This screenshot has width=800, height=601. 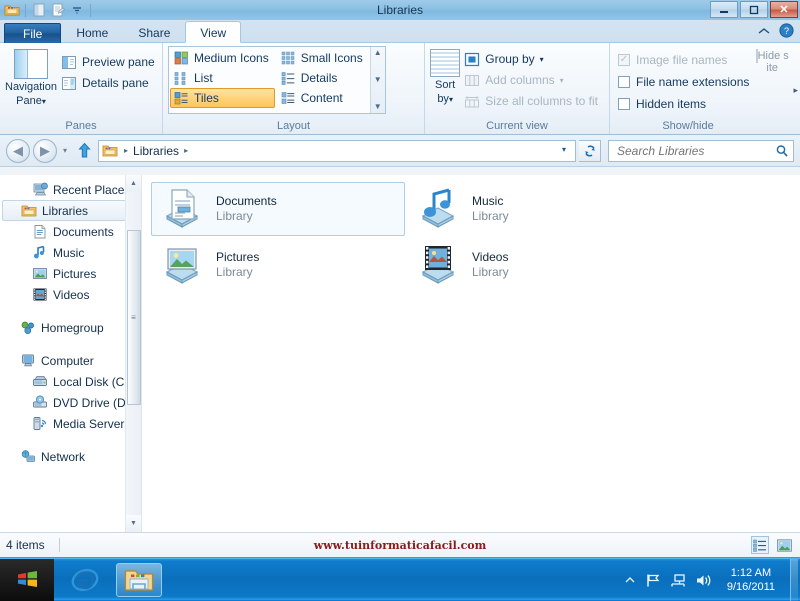 I want to click on hidden-items-check: Hidden items, so click(x=682, y=103).